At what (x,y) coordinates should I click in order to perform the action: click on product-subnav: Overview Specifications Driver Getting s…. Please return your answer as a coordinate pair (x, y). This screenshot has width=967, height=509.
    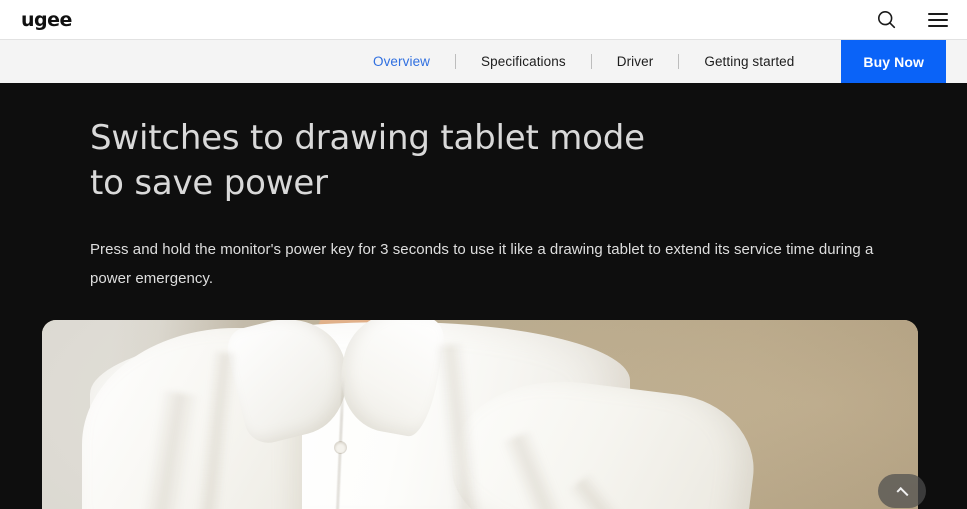
    Looking at the image, I should click on (483, 61).